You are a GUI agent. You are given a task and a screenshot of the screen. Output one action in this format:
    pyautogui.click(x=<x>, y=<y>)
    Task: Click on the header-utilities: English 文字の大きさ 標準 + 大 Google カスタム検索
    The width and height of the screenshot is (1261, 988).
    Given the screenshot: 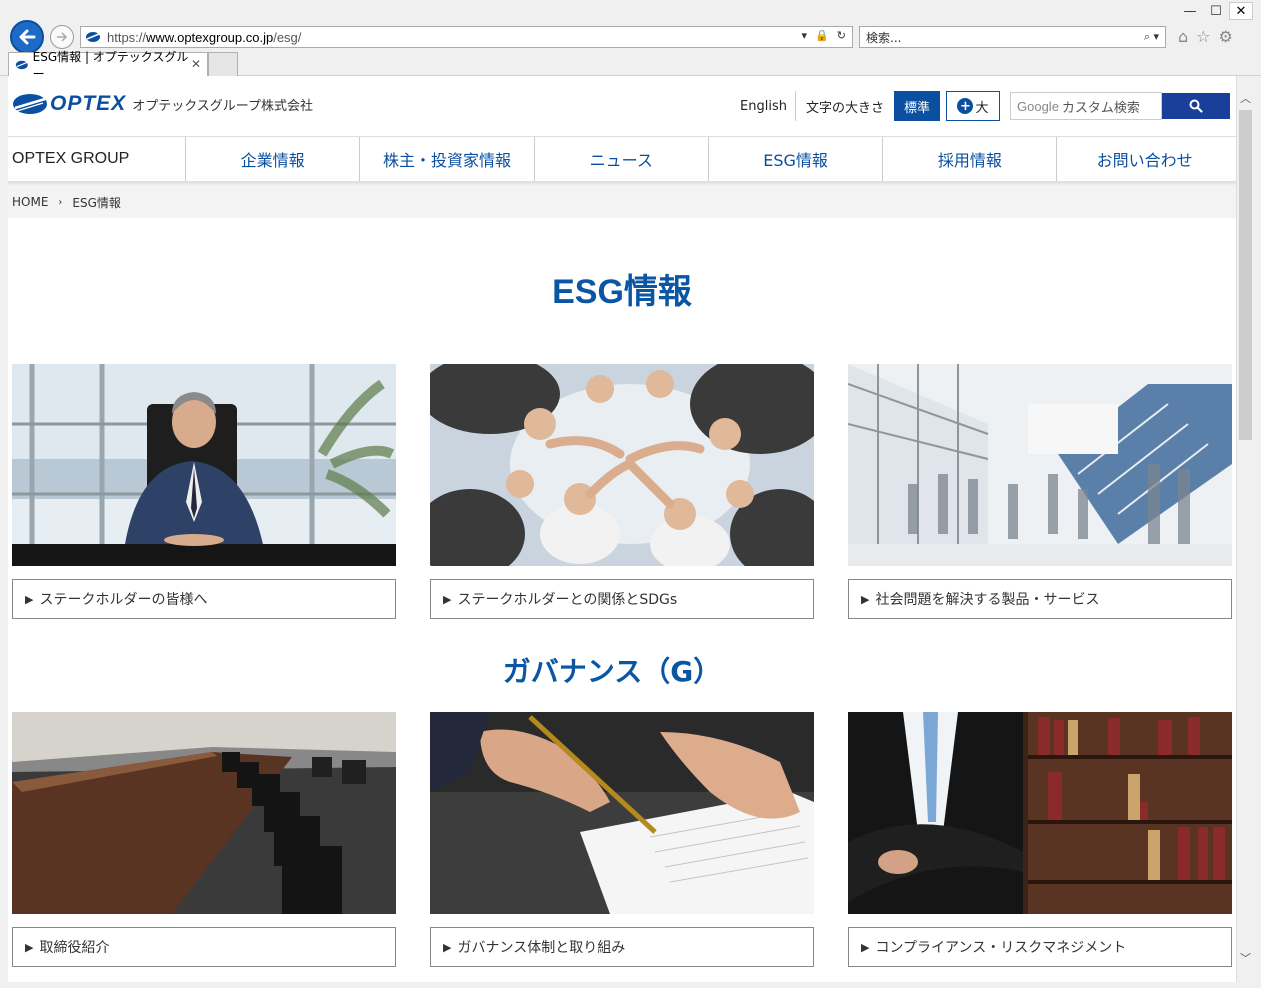 What is the action you would take?
    pyautogui.click(x=985, y=106)
    